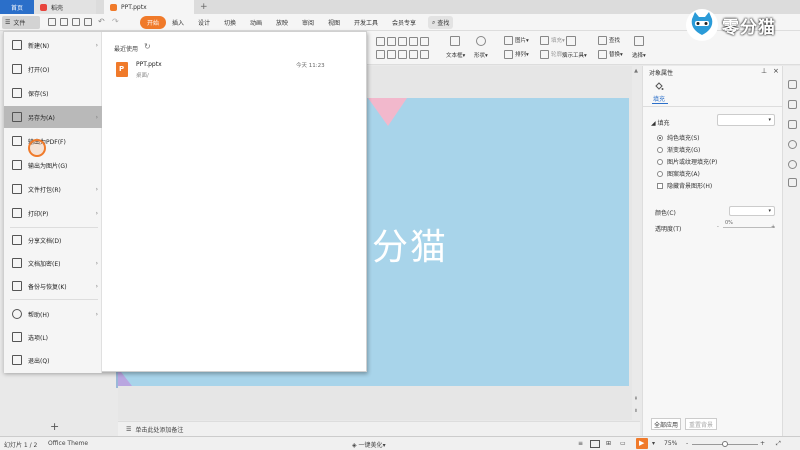  I want to click on fill-button: 填充▾, so click(552, 40).